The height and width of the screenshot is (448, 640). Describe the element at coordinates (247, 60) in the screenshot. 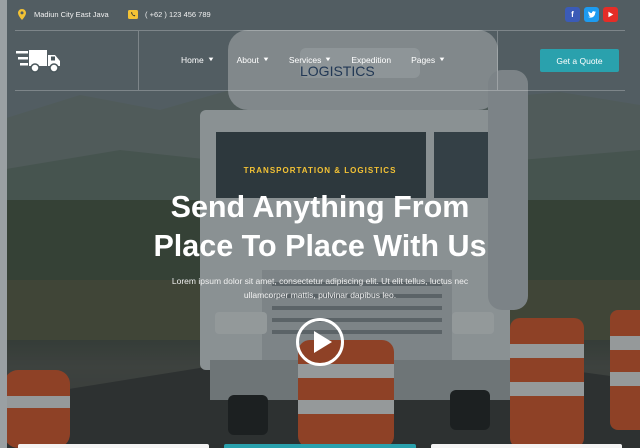

I see `nav-item-label: About` at that location.